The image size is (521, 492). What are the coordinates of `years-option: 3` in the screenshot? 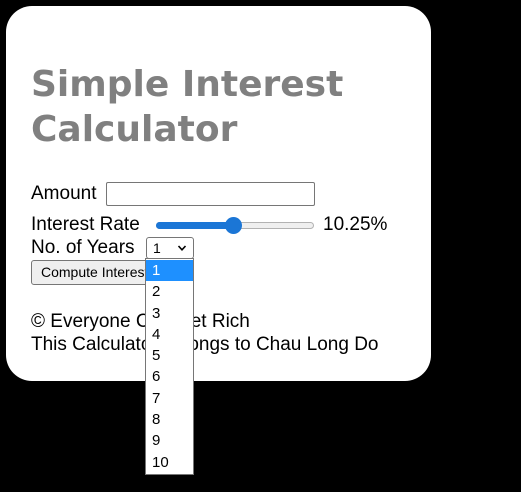 It's located at (169, 313).